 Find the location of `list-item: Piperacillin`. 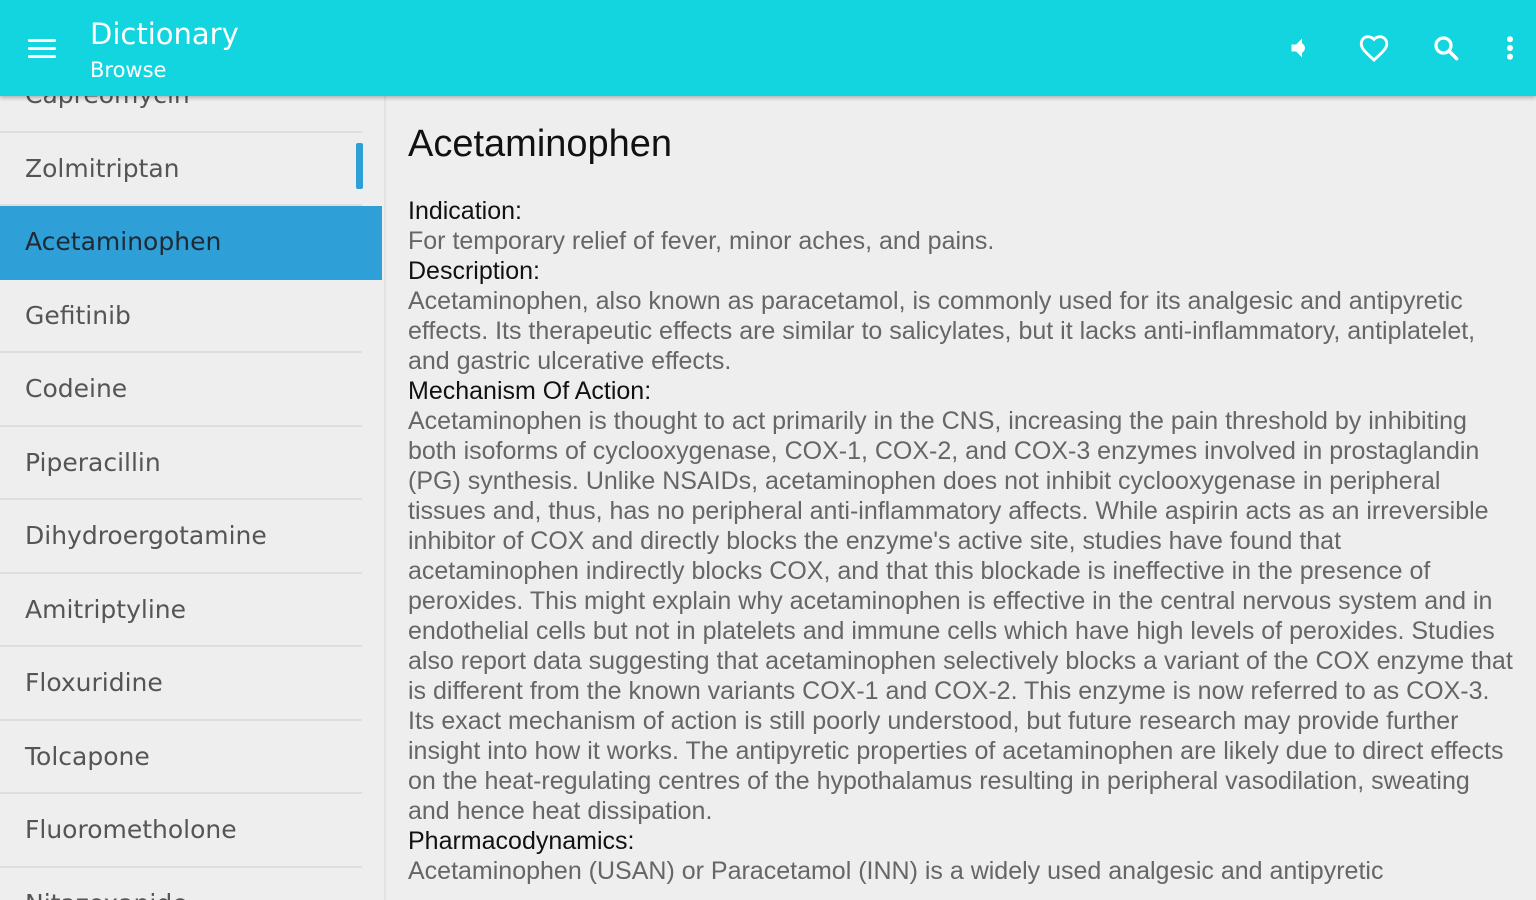

list-item: Piperacillin is located at coordinates (181, 463).